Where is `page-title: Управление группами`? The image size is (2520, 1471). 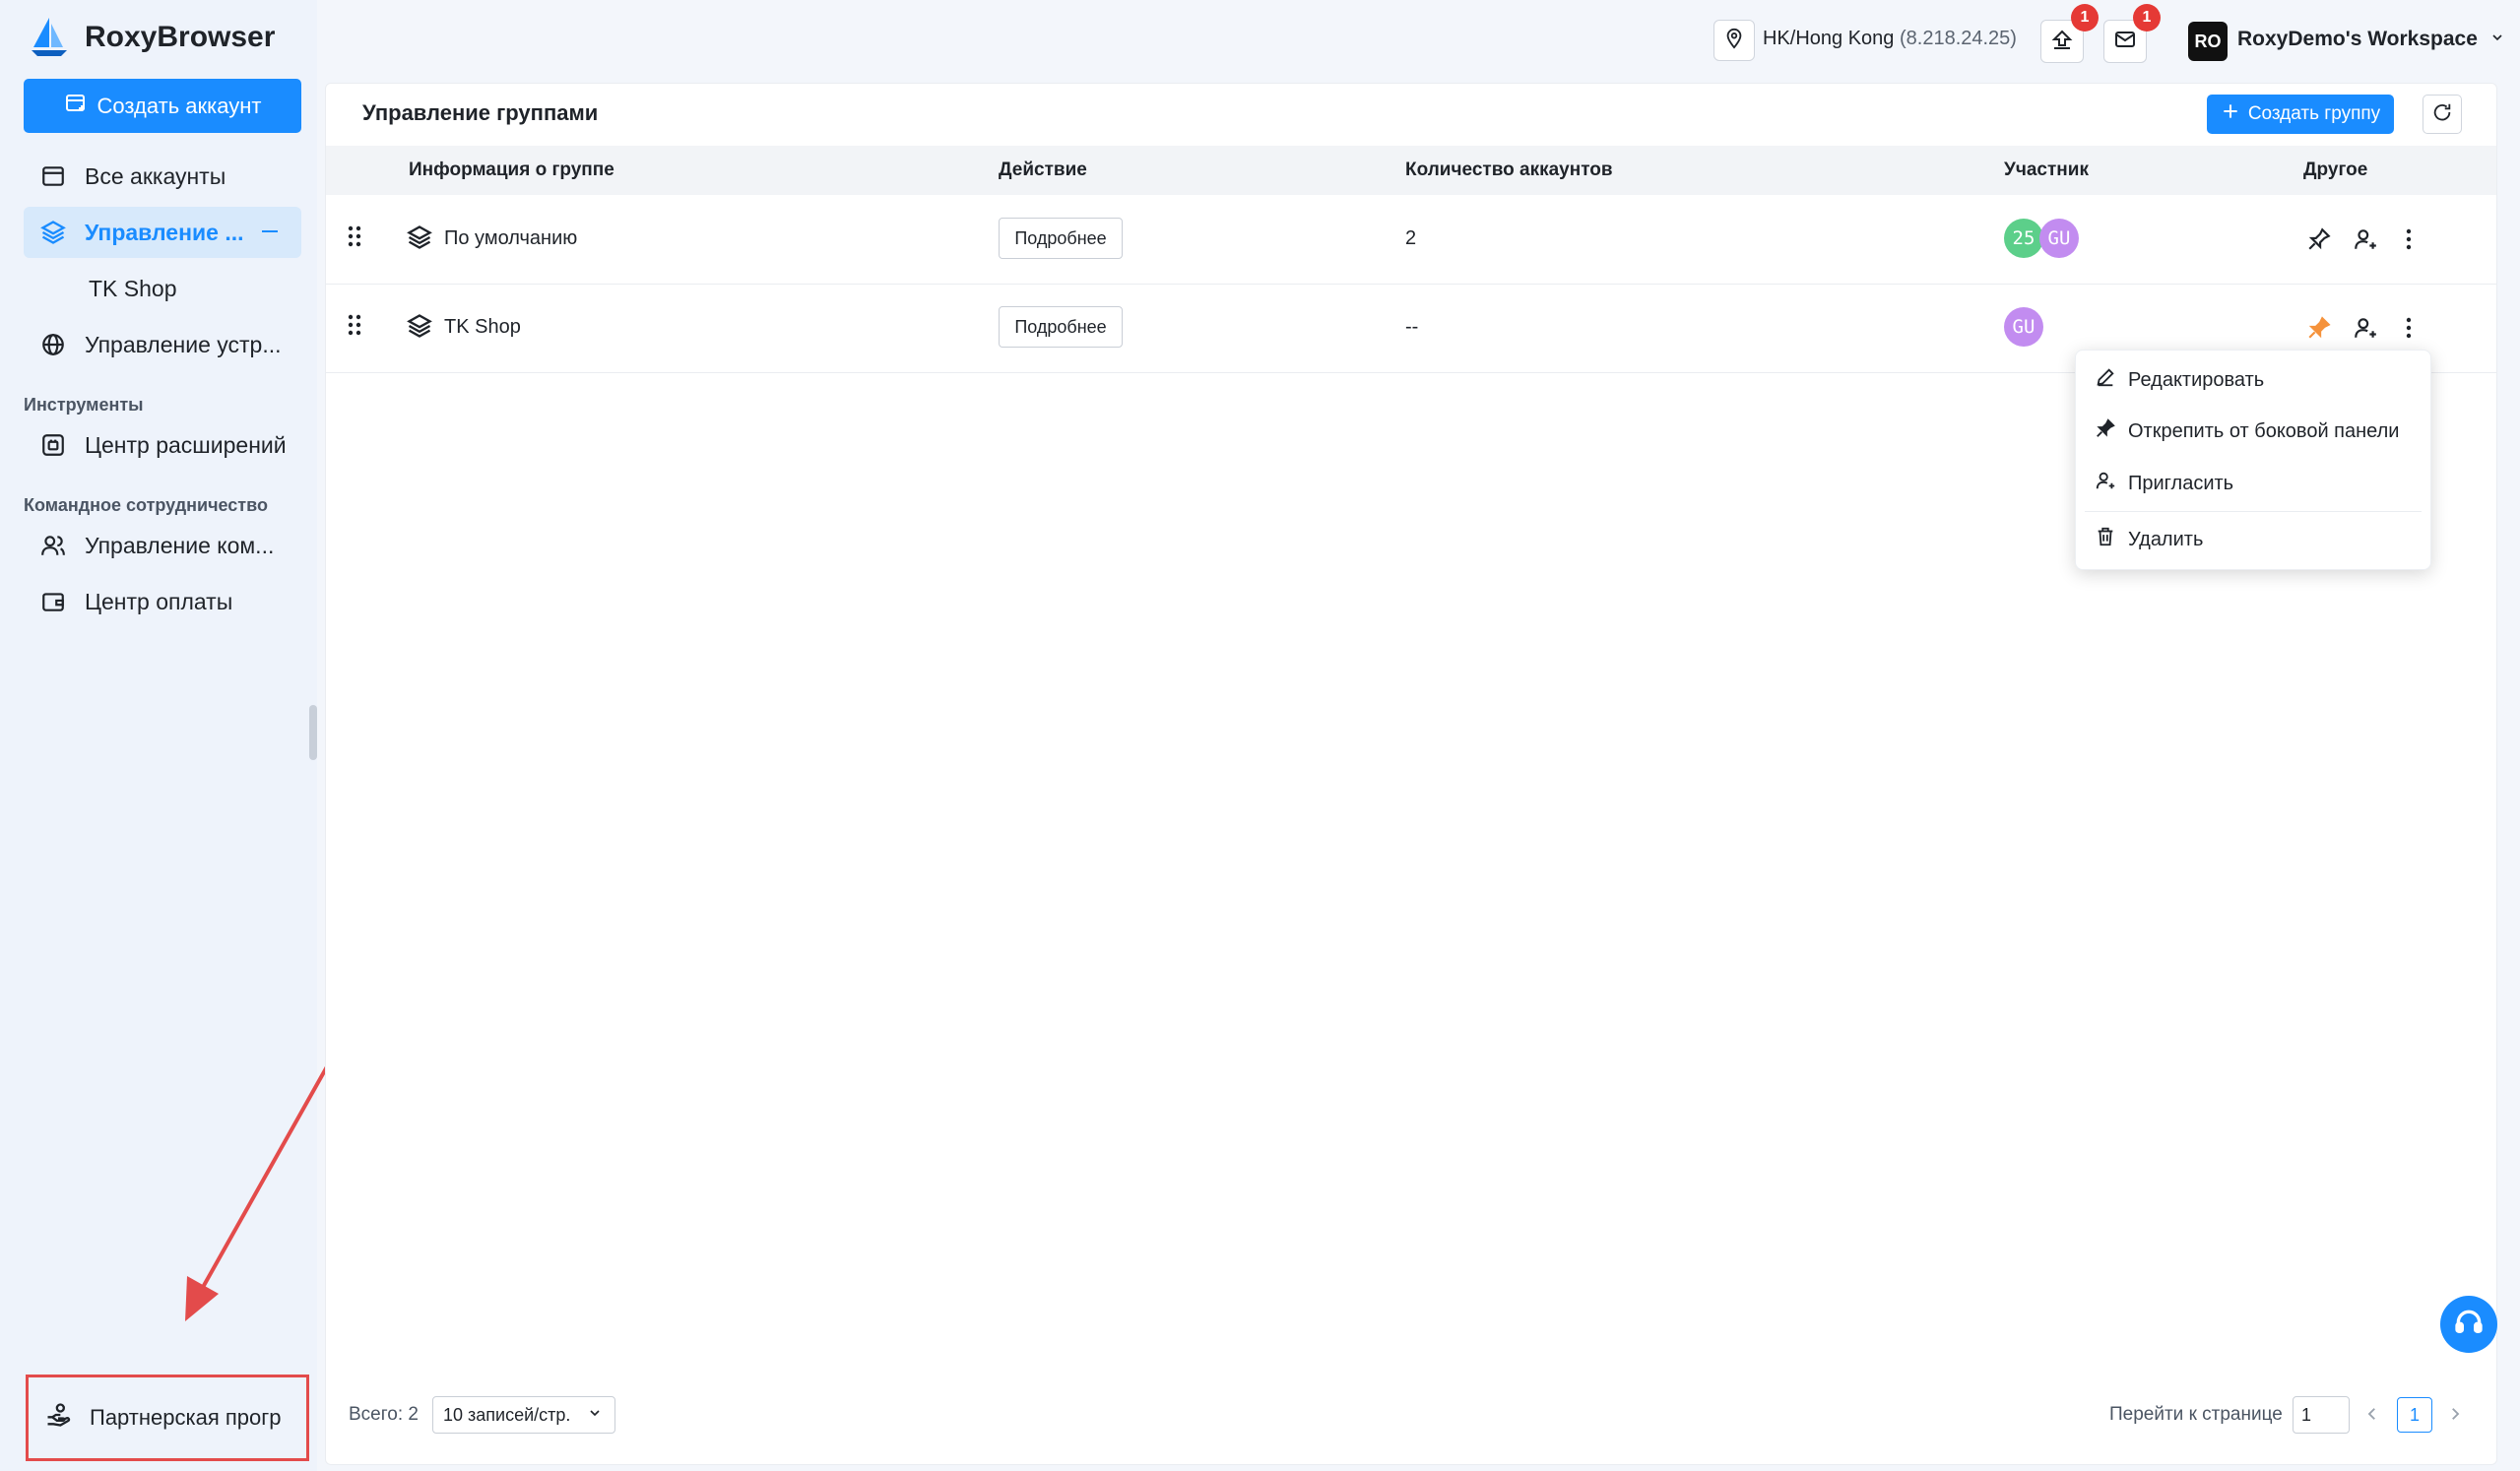 page-title: Управление группами is located at coordinates (480, 112).